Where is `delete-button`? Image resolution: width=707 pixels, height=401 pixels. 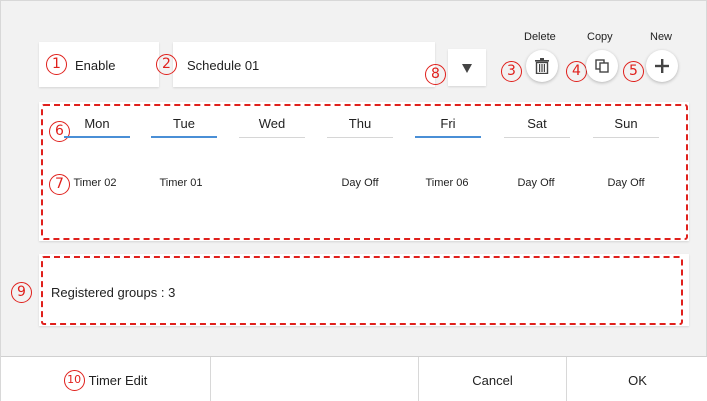
delete-button is located at coordinates (542, 66).